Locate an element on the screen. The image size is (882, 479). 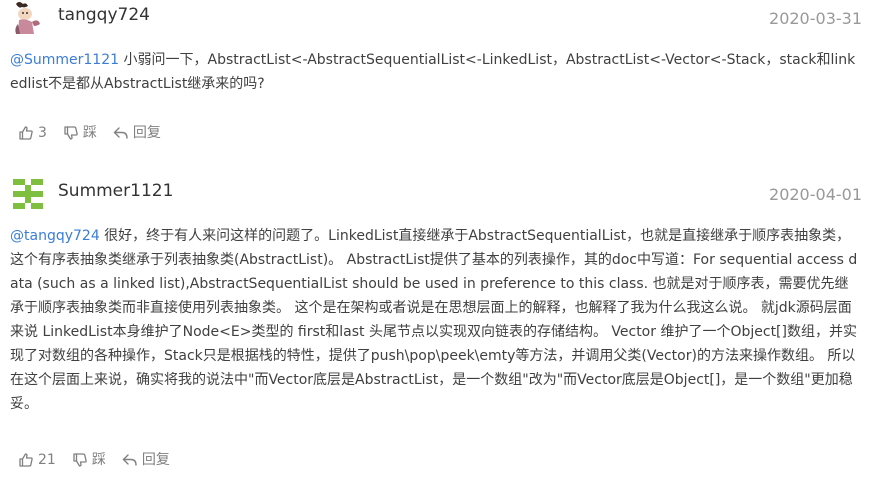
comment-actions: 21 踩 回复 is located at coordinates (102, 460).